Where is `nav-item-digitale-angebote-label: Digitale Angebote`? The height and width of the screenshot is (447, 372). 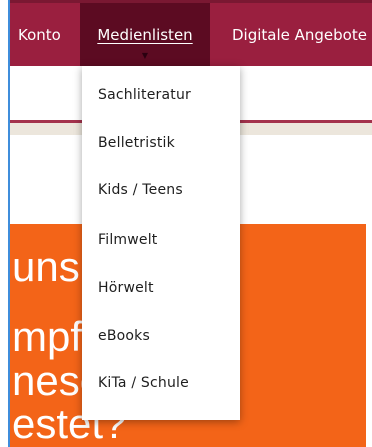 nav-item-digitale-angebote-label: Digitale Angebote is located at coordinates (299, 34).